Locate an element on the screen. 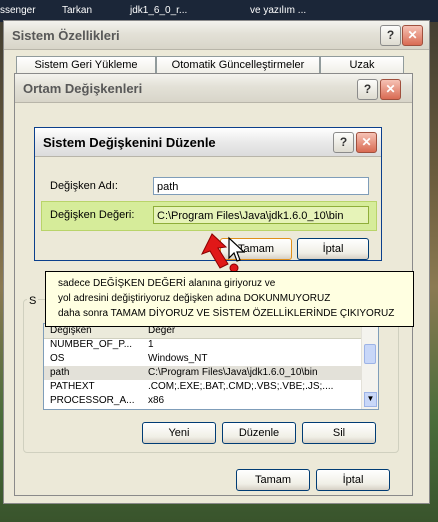 This screenshot has width=438, height=522. scroll-thumb is located at coordinates (370, 354).